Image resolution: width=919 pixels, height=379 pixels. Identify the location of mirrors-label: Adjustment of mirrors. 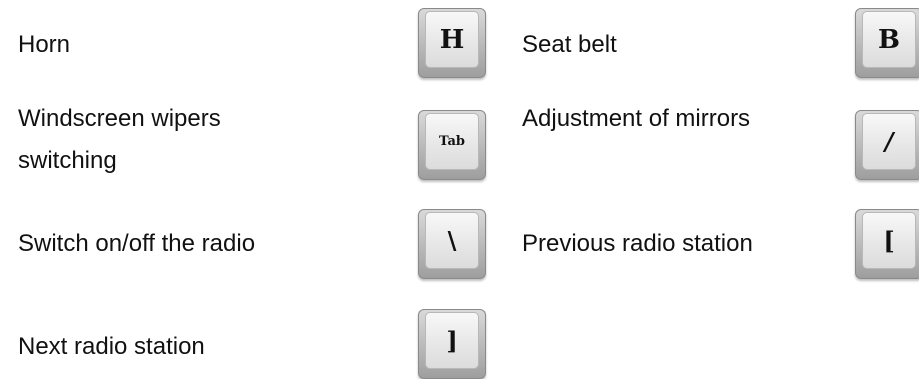
(636, 118).